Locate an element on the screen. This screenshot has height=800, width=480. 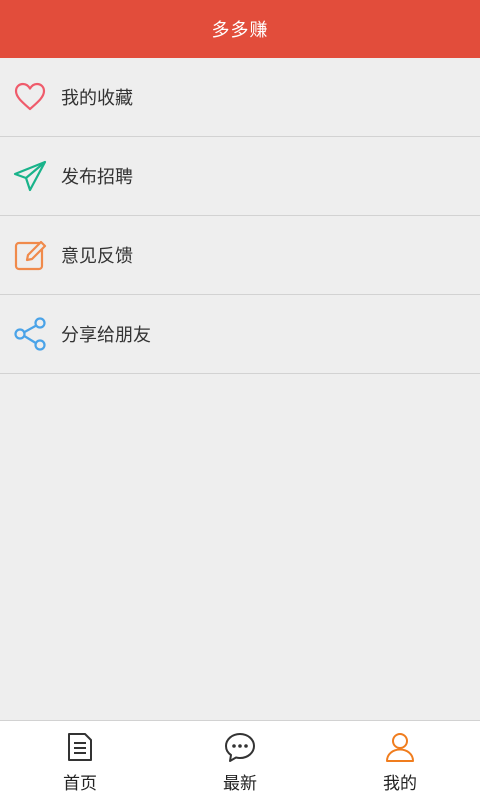
tab-mine: 我的 is located at coordinates (400, 760).